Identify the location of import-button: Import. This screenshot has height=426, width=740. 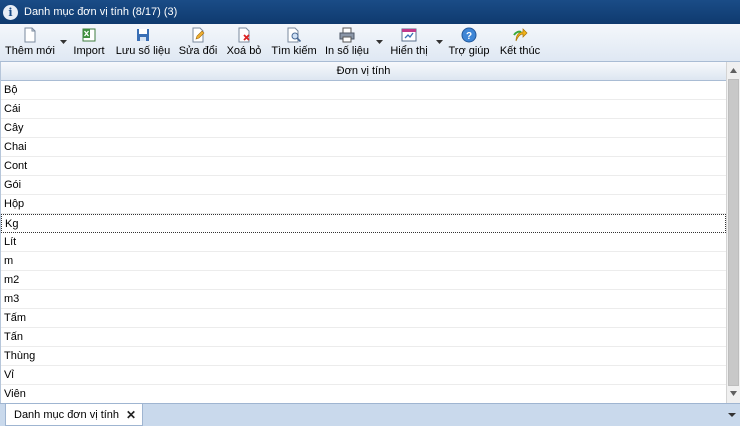
(89, 43).